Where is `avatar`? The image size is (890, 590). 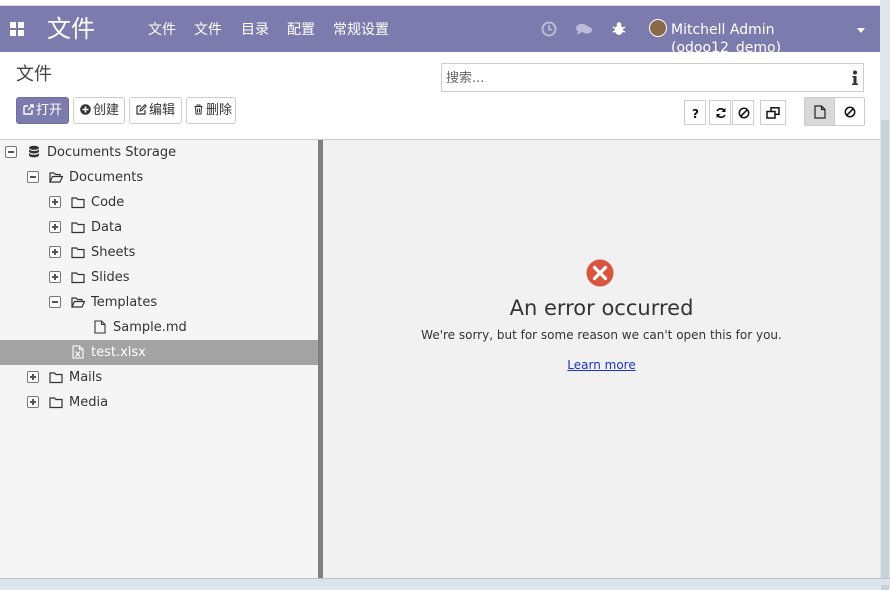
avatar is located at coordinates (658, 28).